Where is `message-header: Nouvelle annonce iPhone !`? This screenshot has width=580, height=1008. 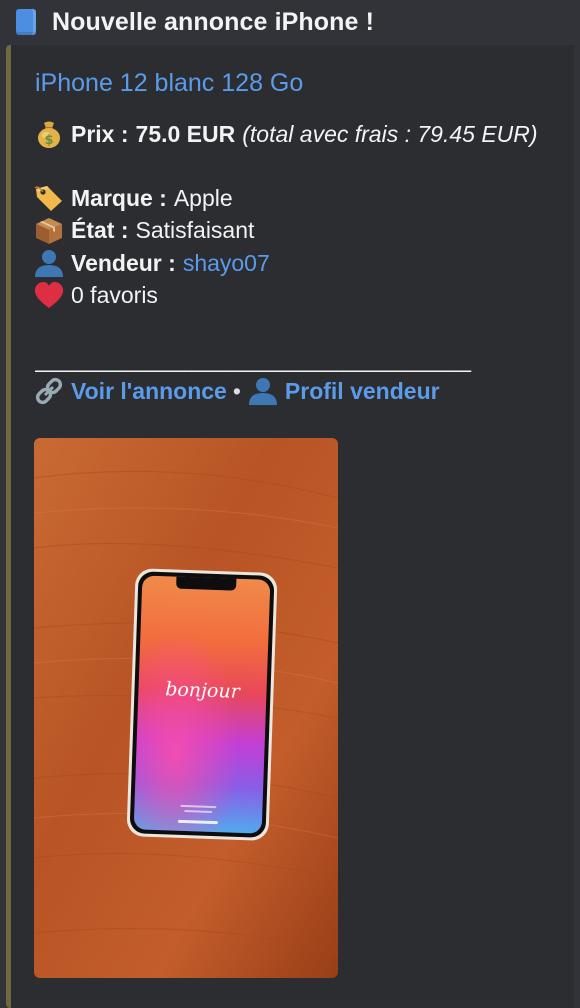 message-header: Nouvelle annonce iPhone ! is located at coordinates (195, 22).